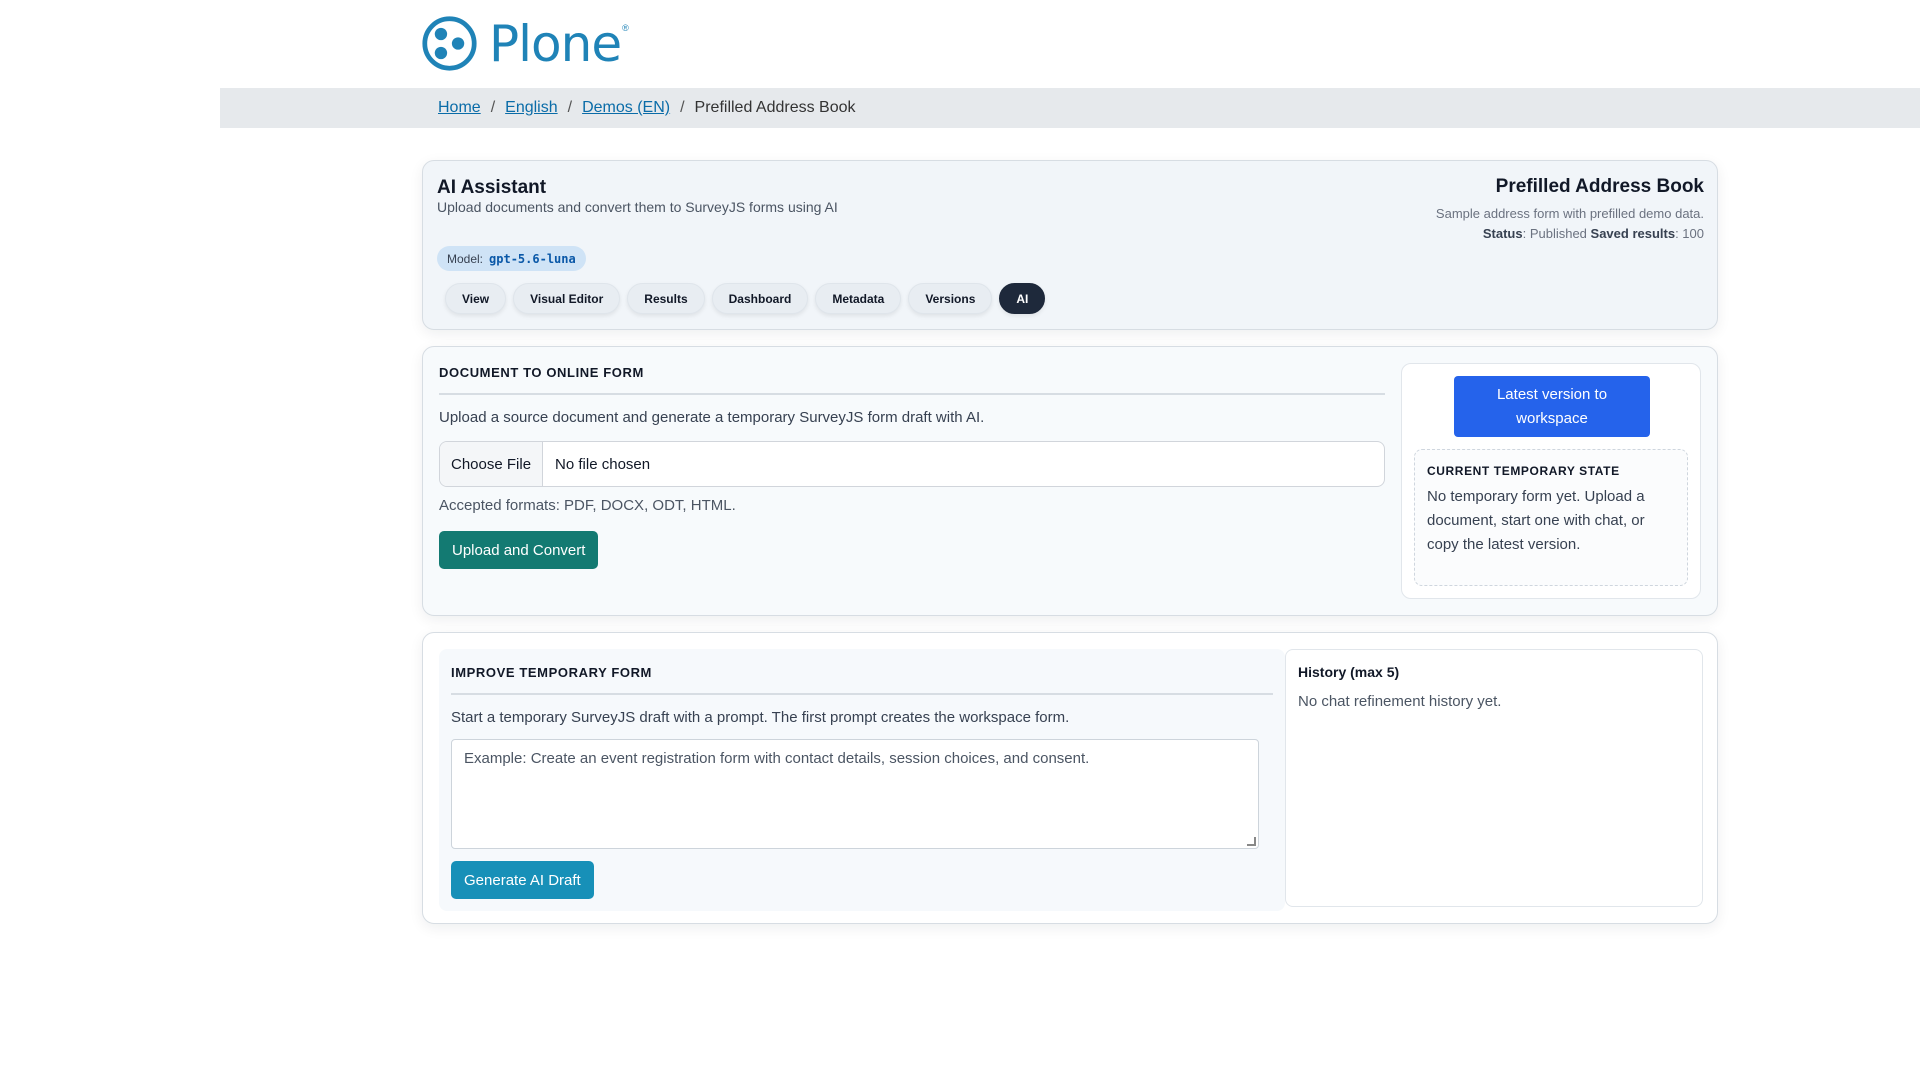 Image resolution: width=1920 pixels, height=1080 pixels. I want to click on saved-results-label: Saved results, so click(1633, 233).